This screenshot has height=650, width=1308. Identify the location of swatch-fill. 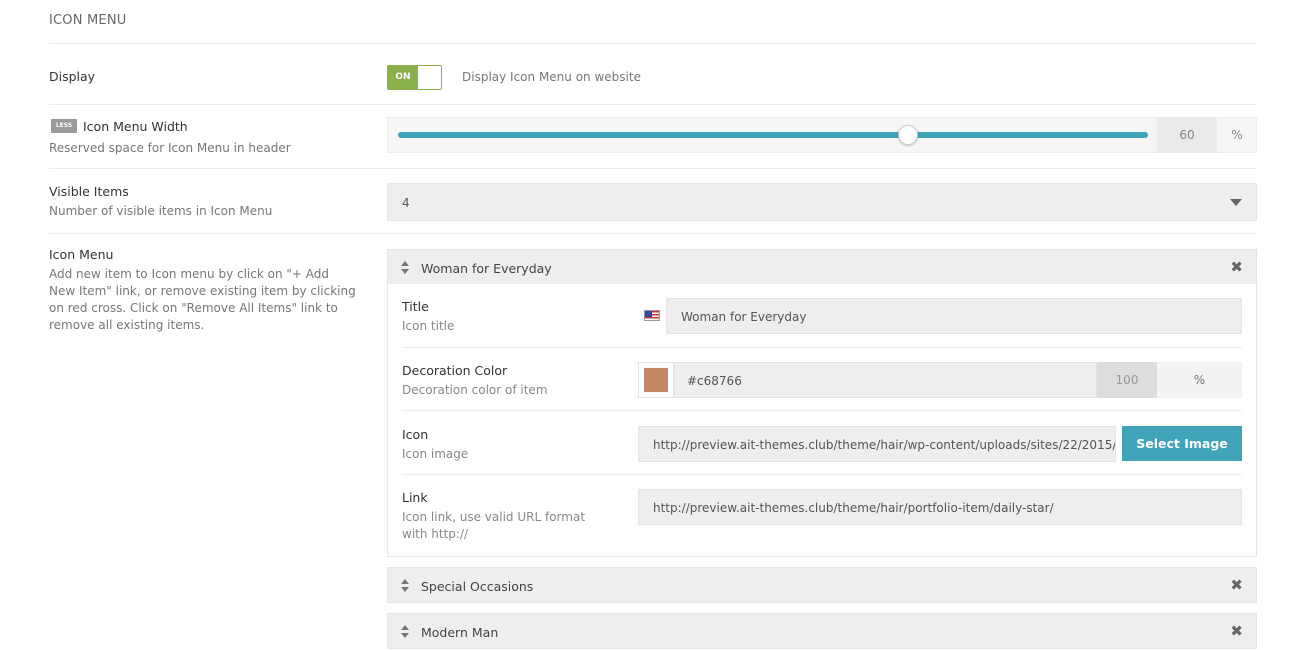
(656, 380).